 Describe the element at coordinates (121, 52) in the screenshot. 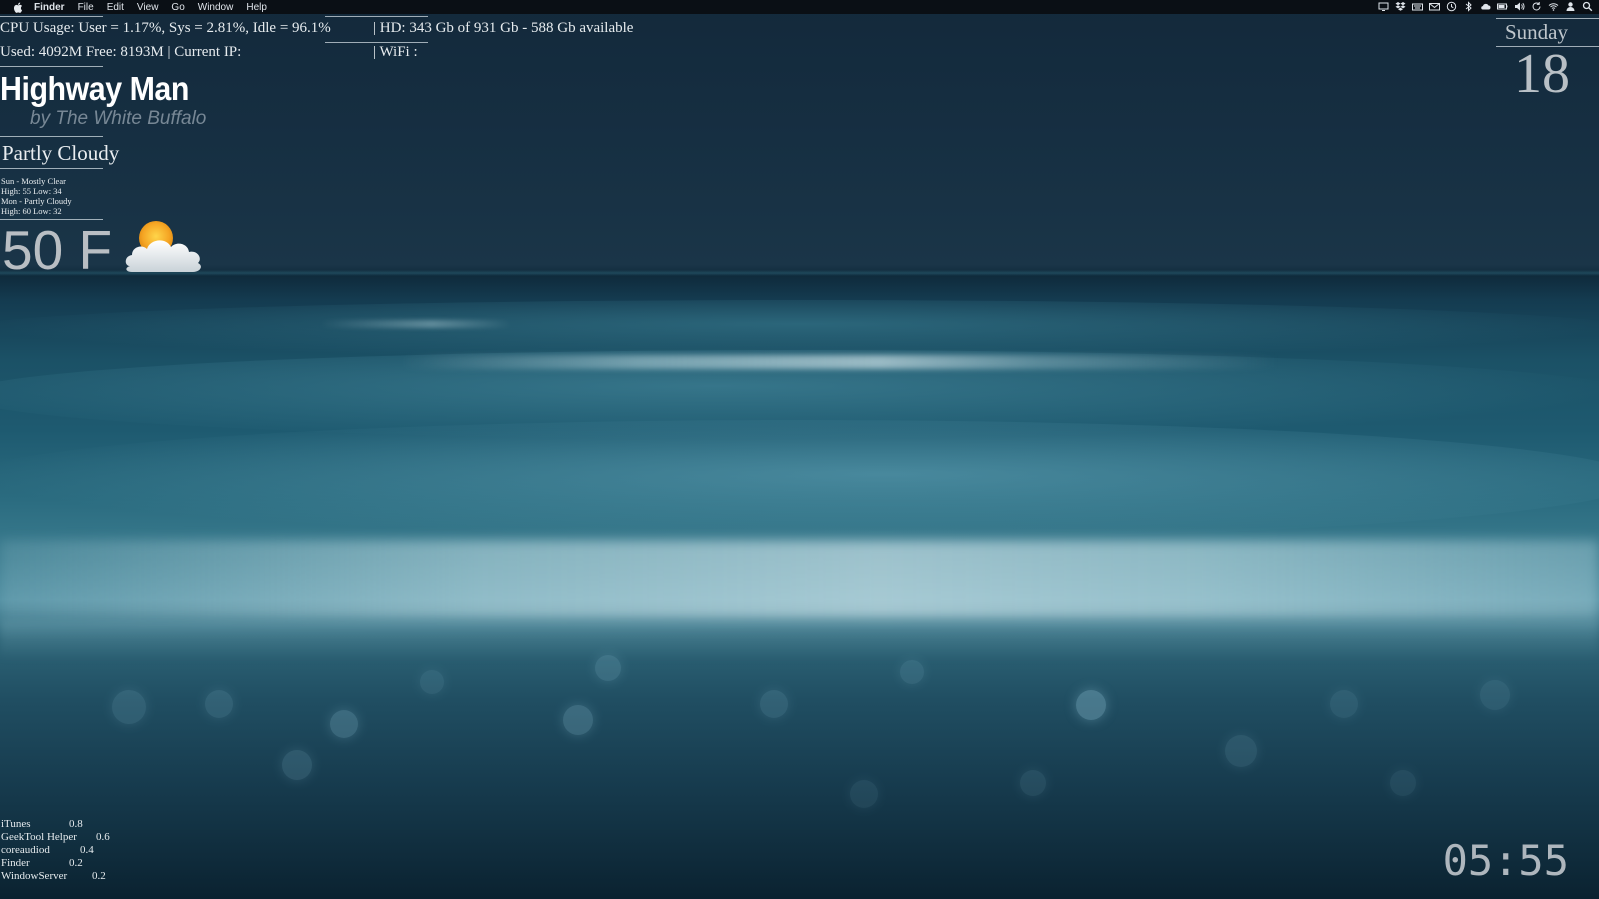

I see `memory-usage: Used: 4092M Free: 8193M | Current IP:` at that location.